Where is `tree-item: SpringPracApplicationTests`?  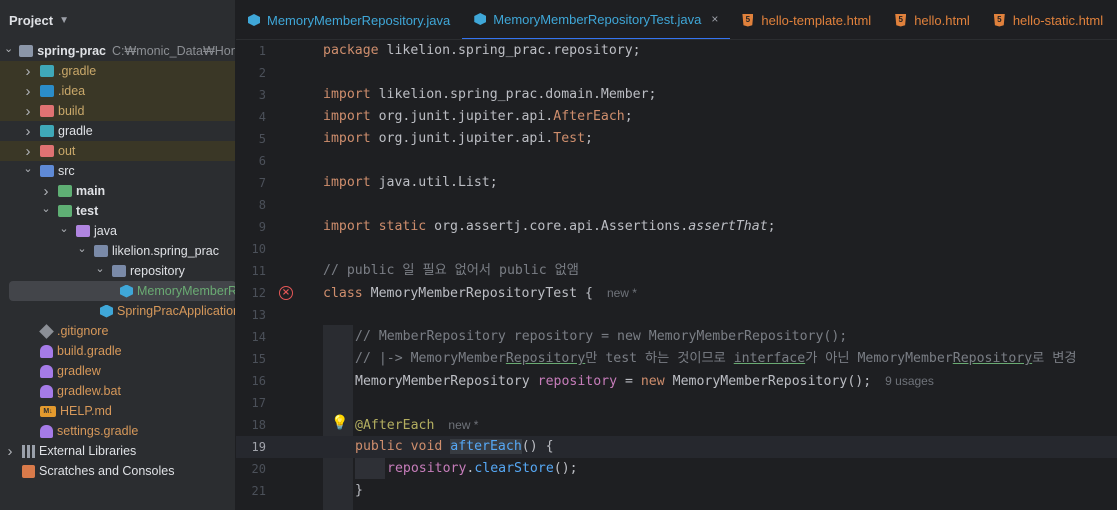 tree-item: SpringPracApplicationTests is located at coordinates (117, 311).